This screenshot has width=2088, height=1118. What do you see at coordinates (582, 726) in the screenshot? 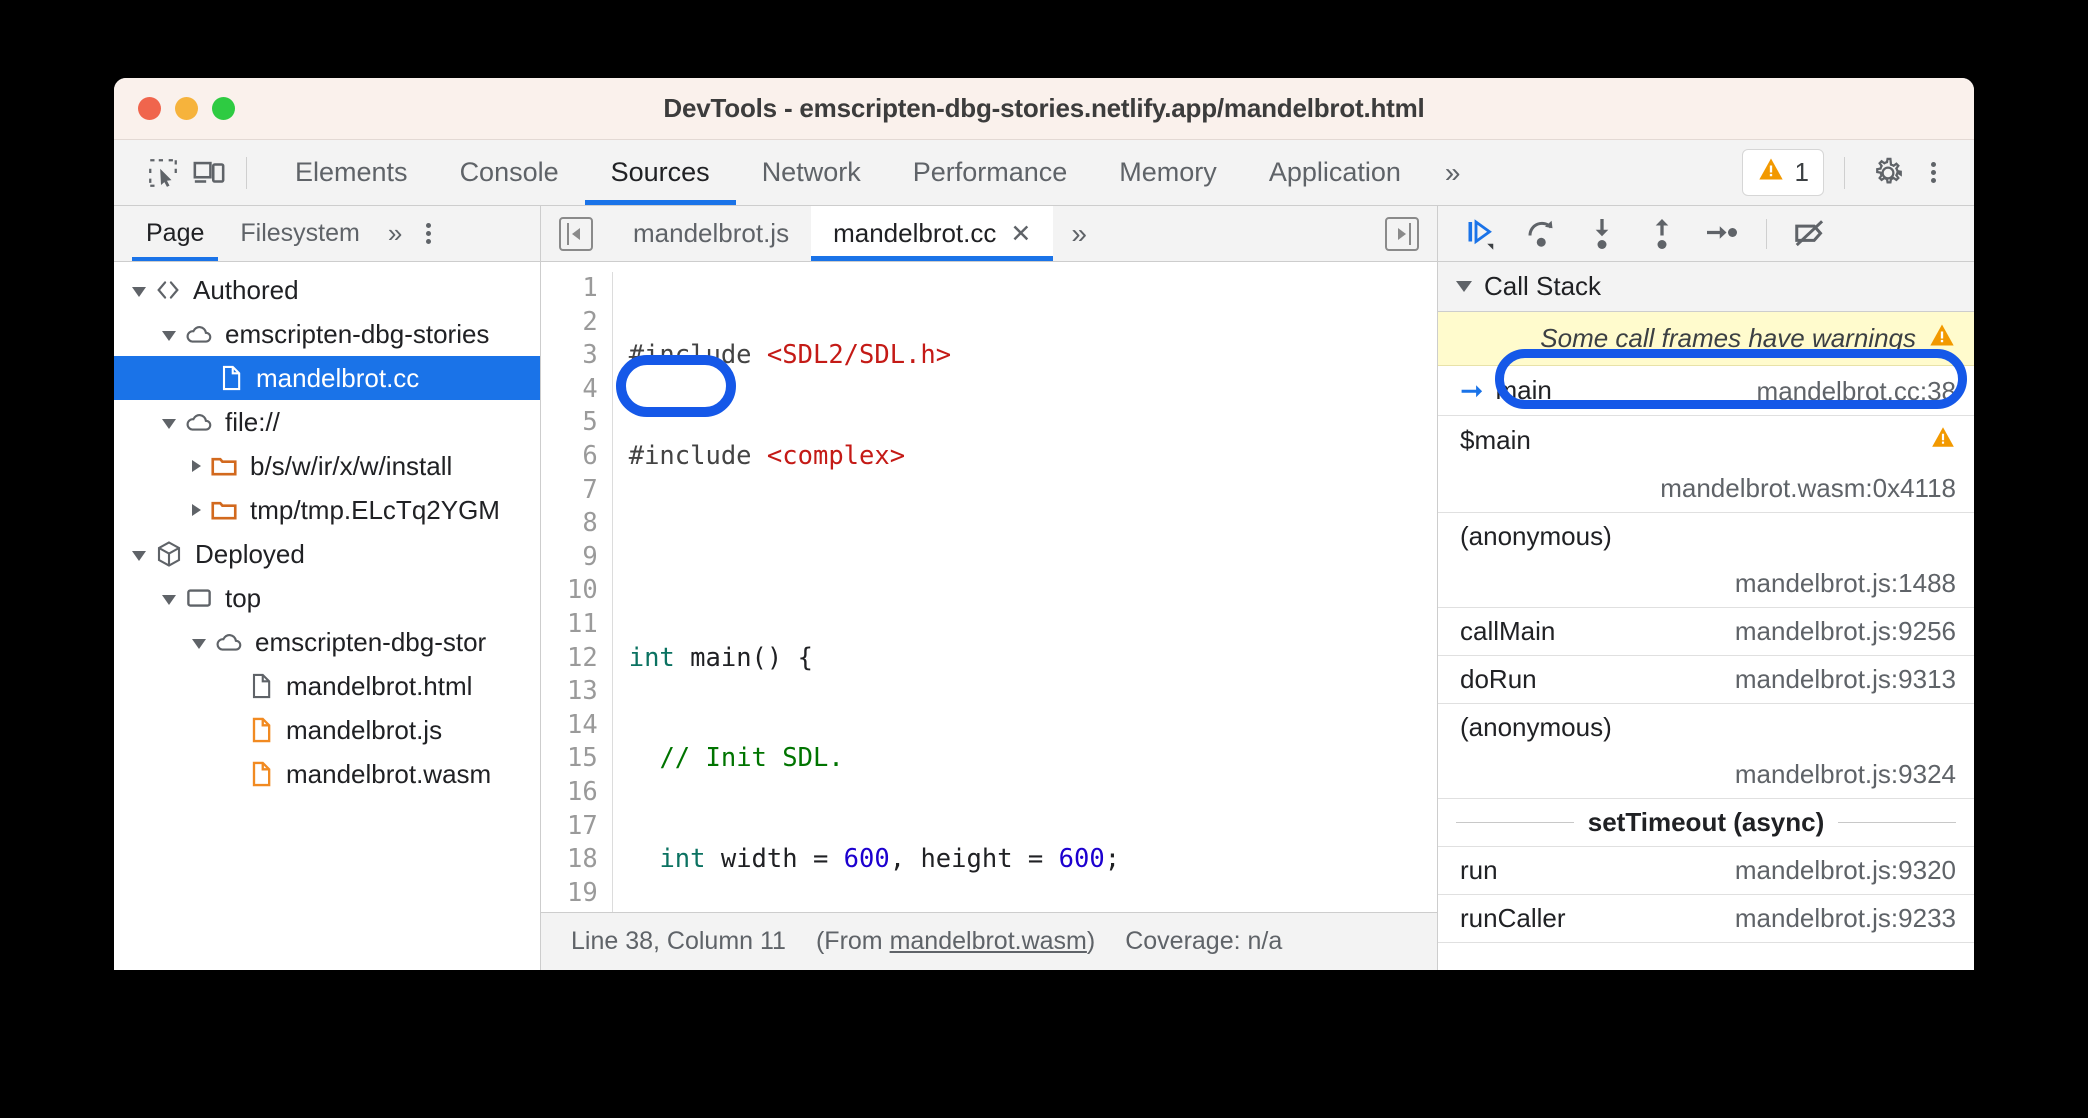
I see `line-number: 14` at bounding box center [582, 726].